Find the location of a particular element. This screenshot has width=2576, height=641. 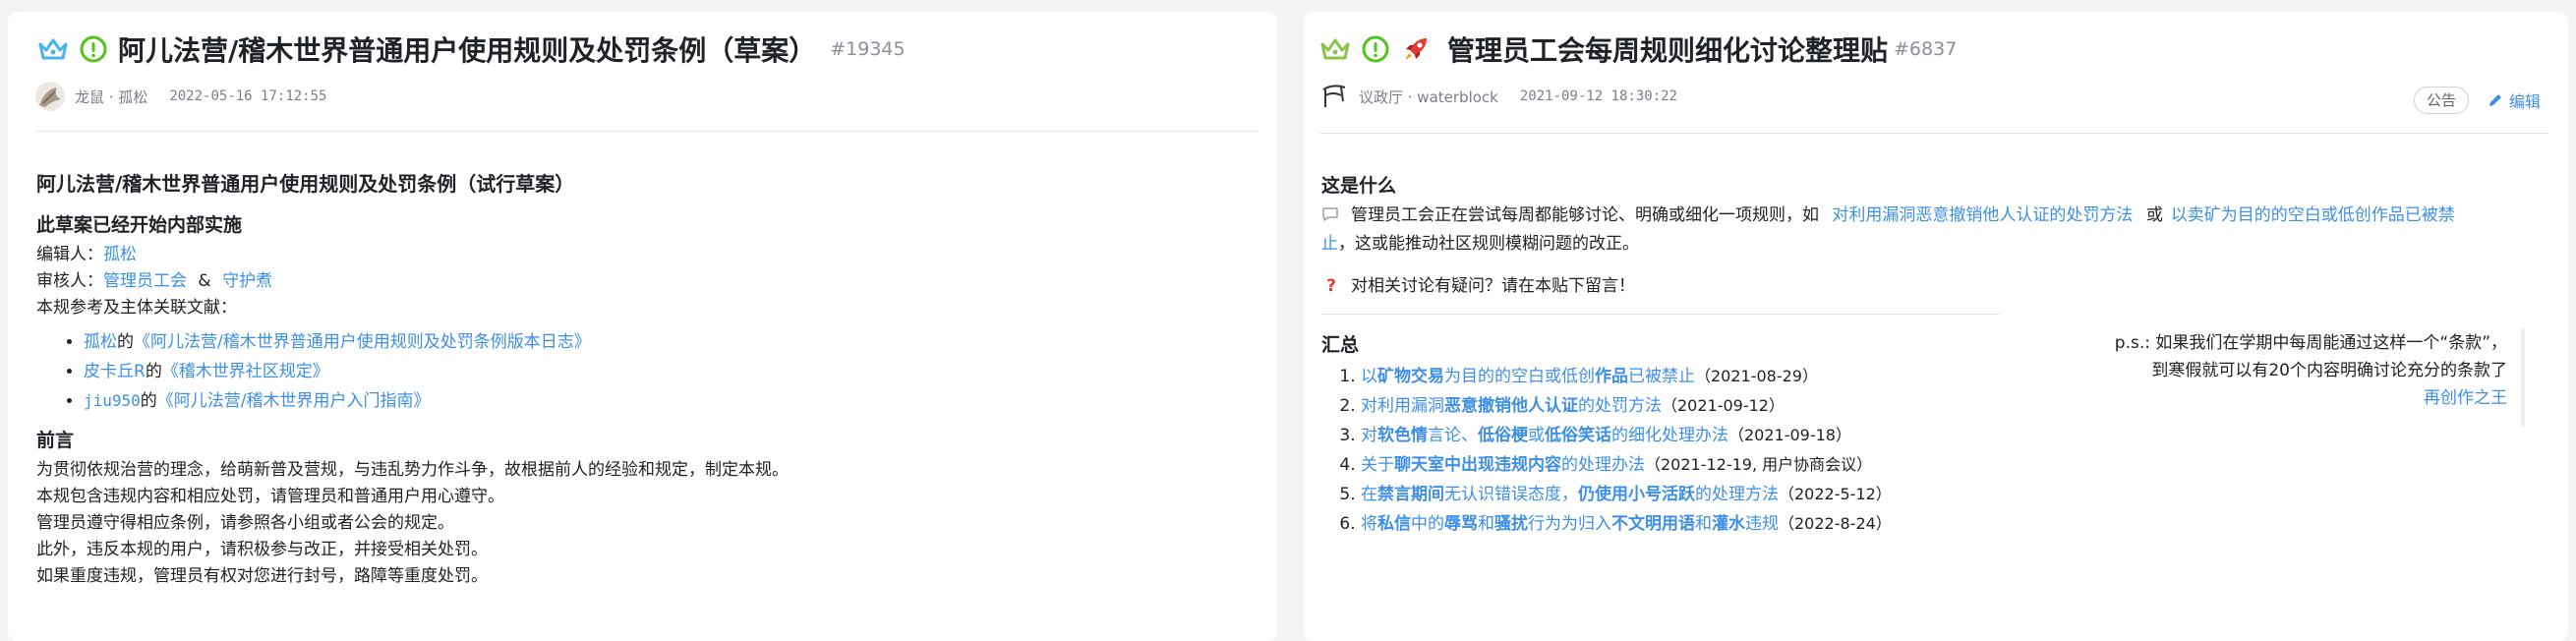

reviewer-line: 审核人：管理员工会 & 守护煮 is located at coordinates (641, 282).